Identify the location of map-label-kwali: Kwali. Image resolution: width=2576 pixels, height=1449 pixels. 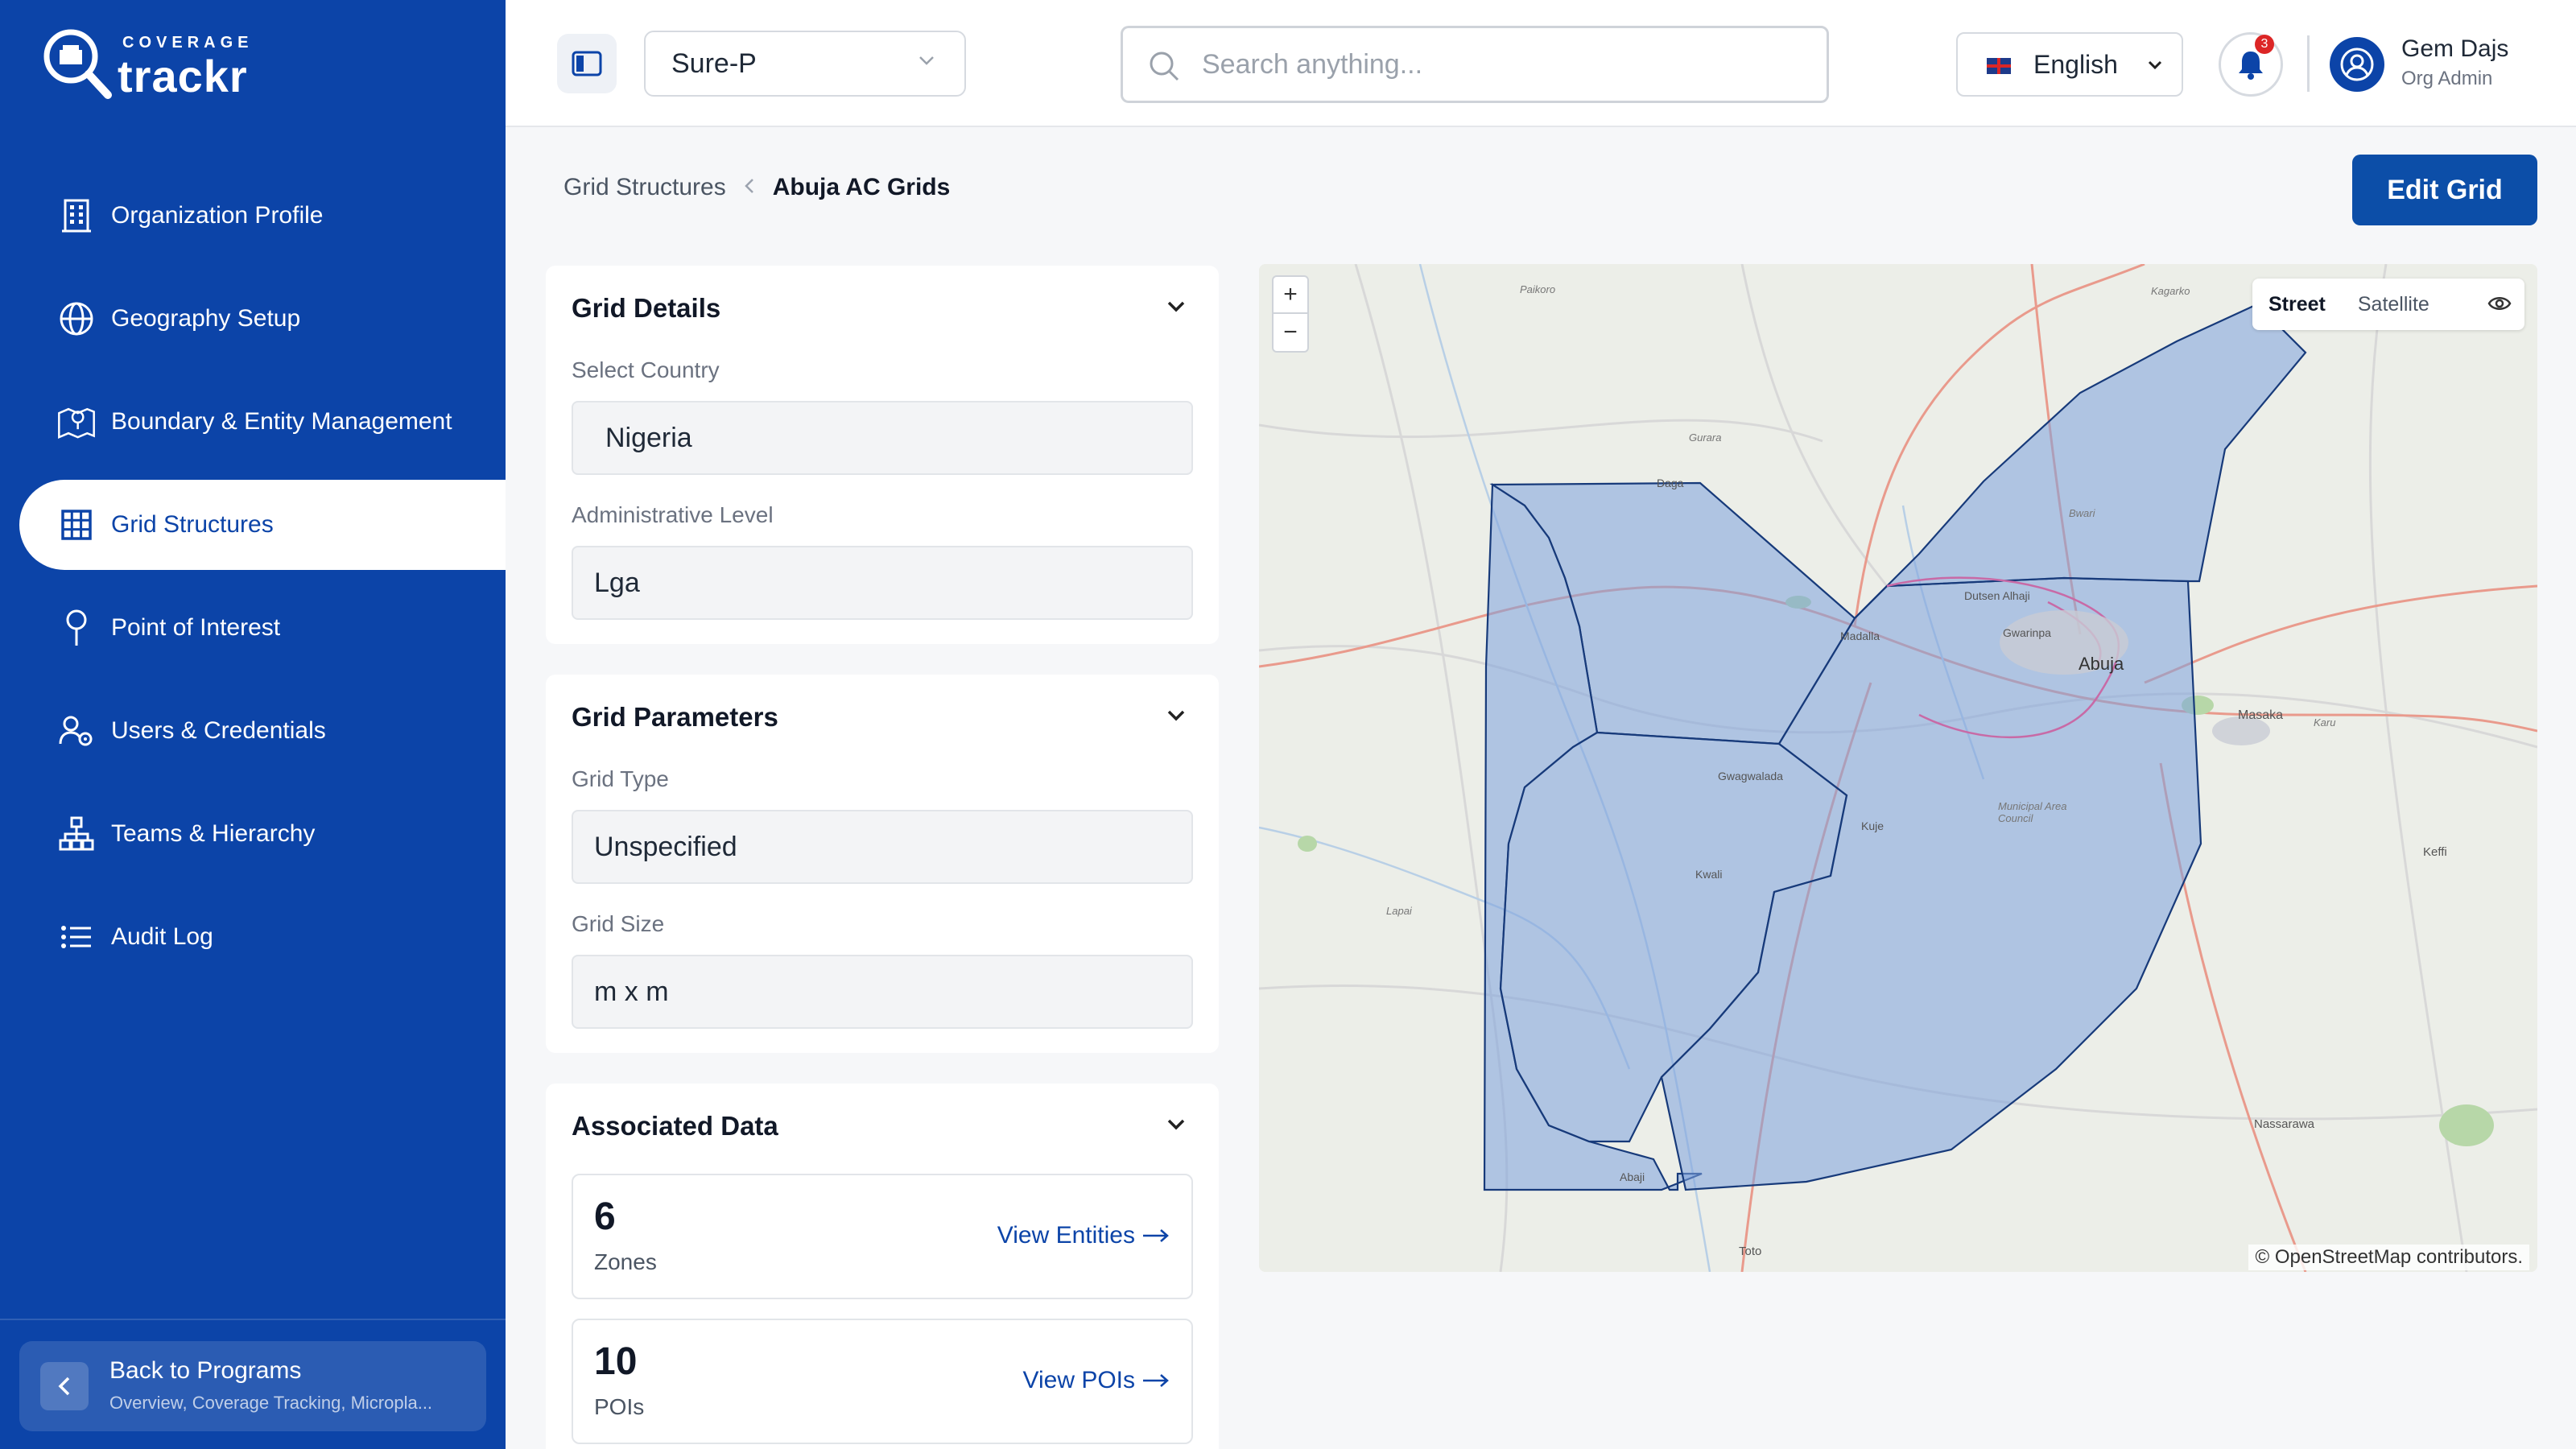
(1709, 874).